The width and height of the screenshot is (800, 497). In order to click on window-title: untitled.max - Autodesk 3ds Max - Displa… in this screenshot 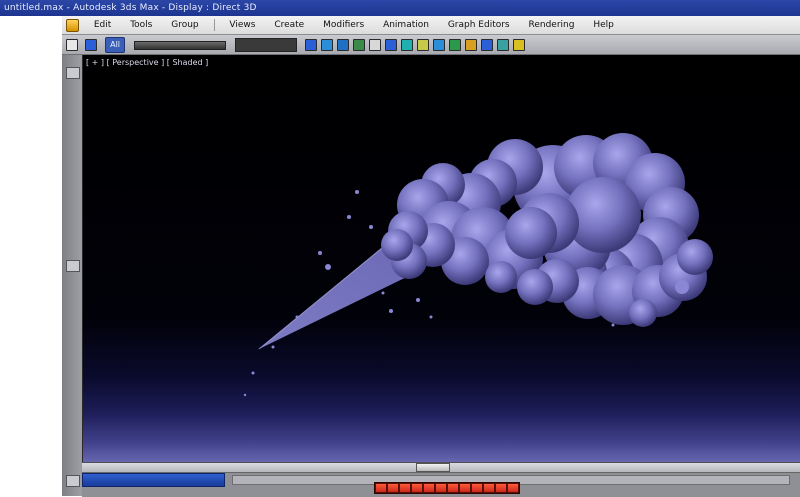, I will do `click(130, 8)`.